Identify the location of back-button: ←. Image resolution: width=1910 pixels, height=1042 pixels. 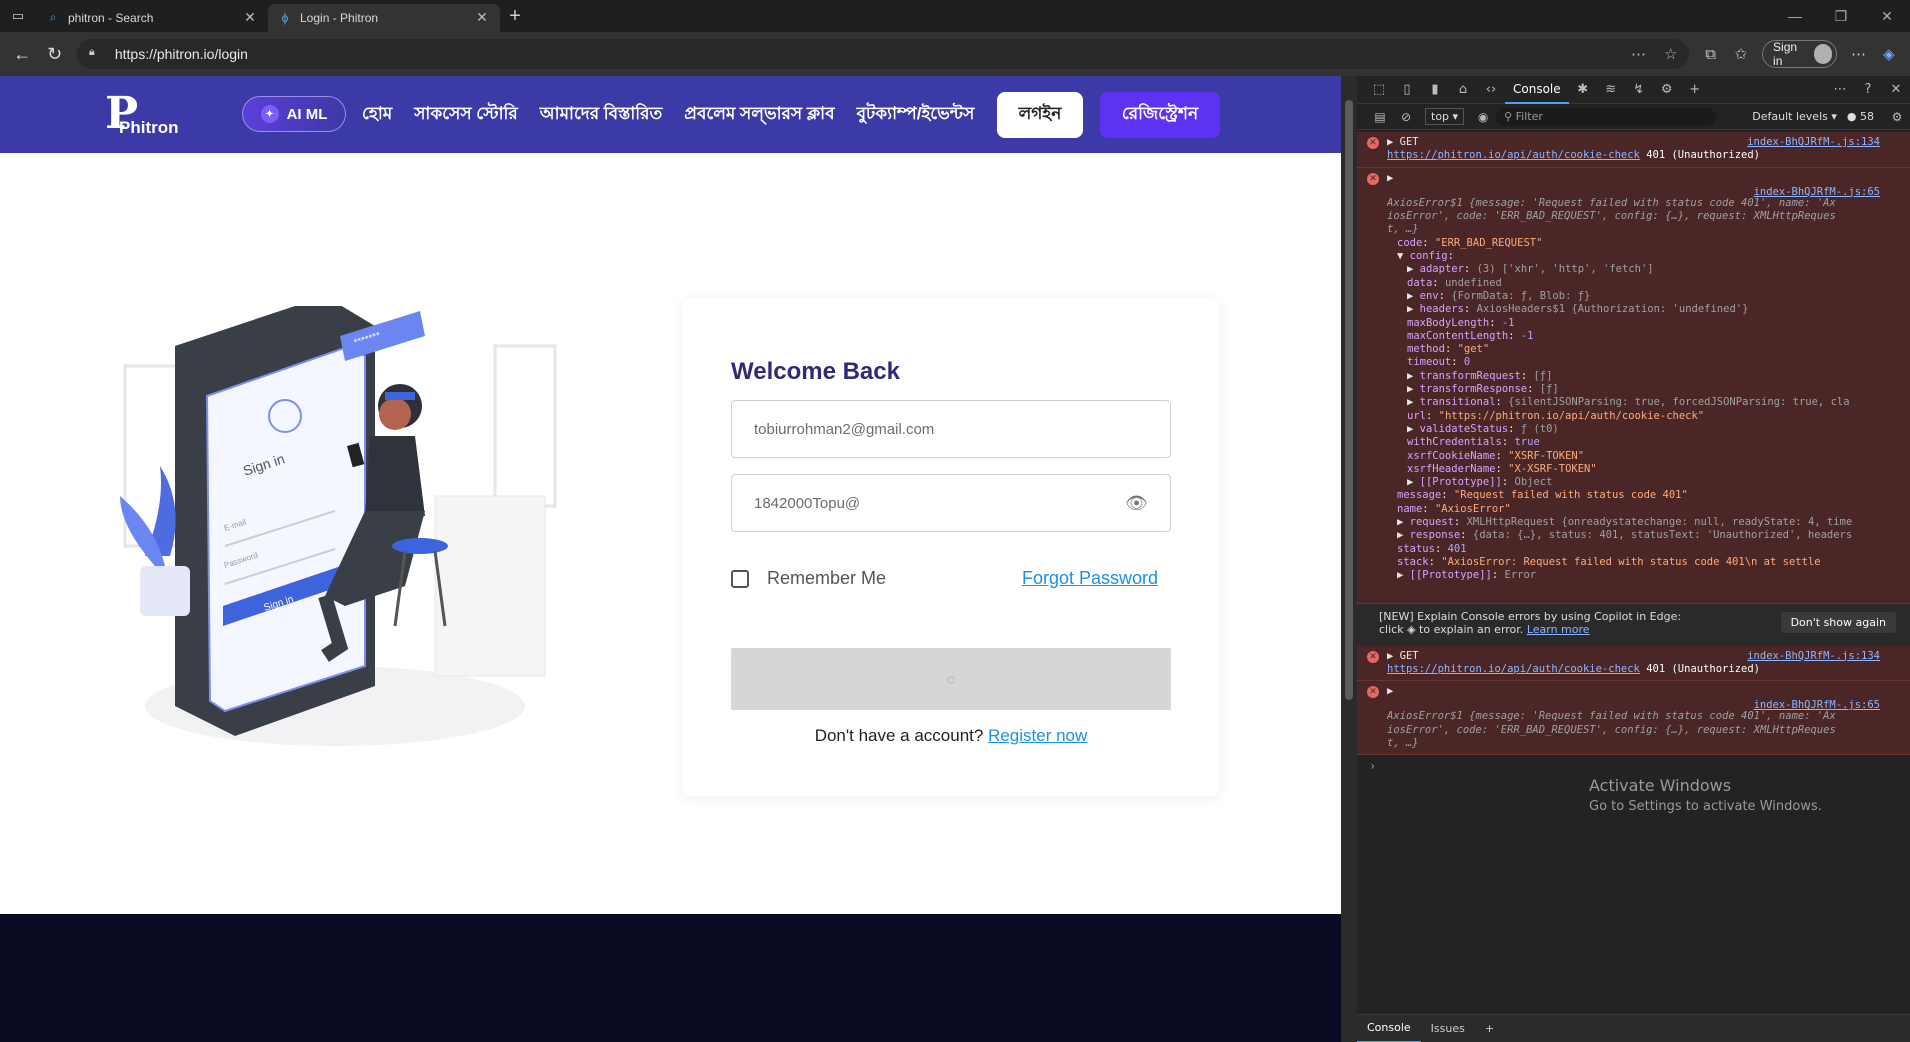
(22, 54).